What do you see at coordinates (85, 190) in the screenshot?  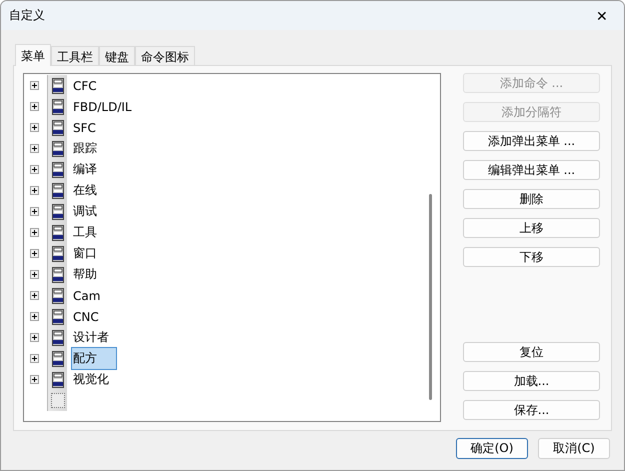 I see `tree-item: 在线` at bounding box center [85, 190].